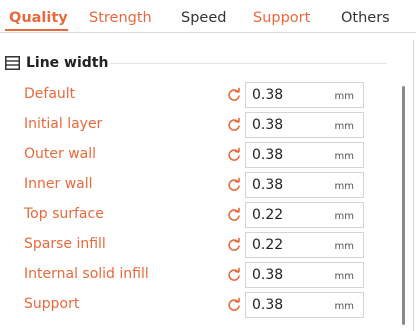 This screenshot has height=331, width=416. I want to click on panel-border, so click(413, 185).